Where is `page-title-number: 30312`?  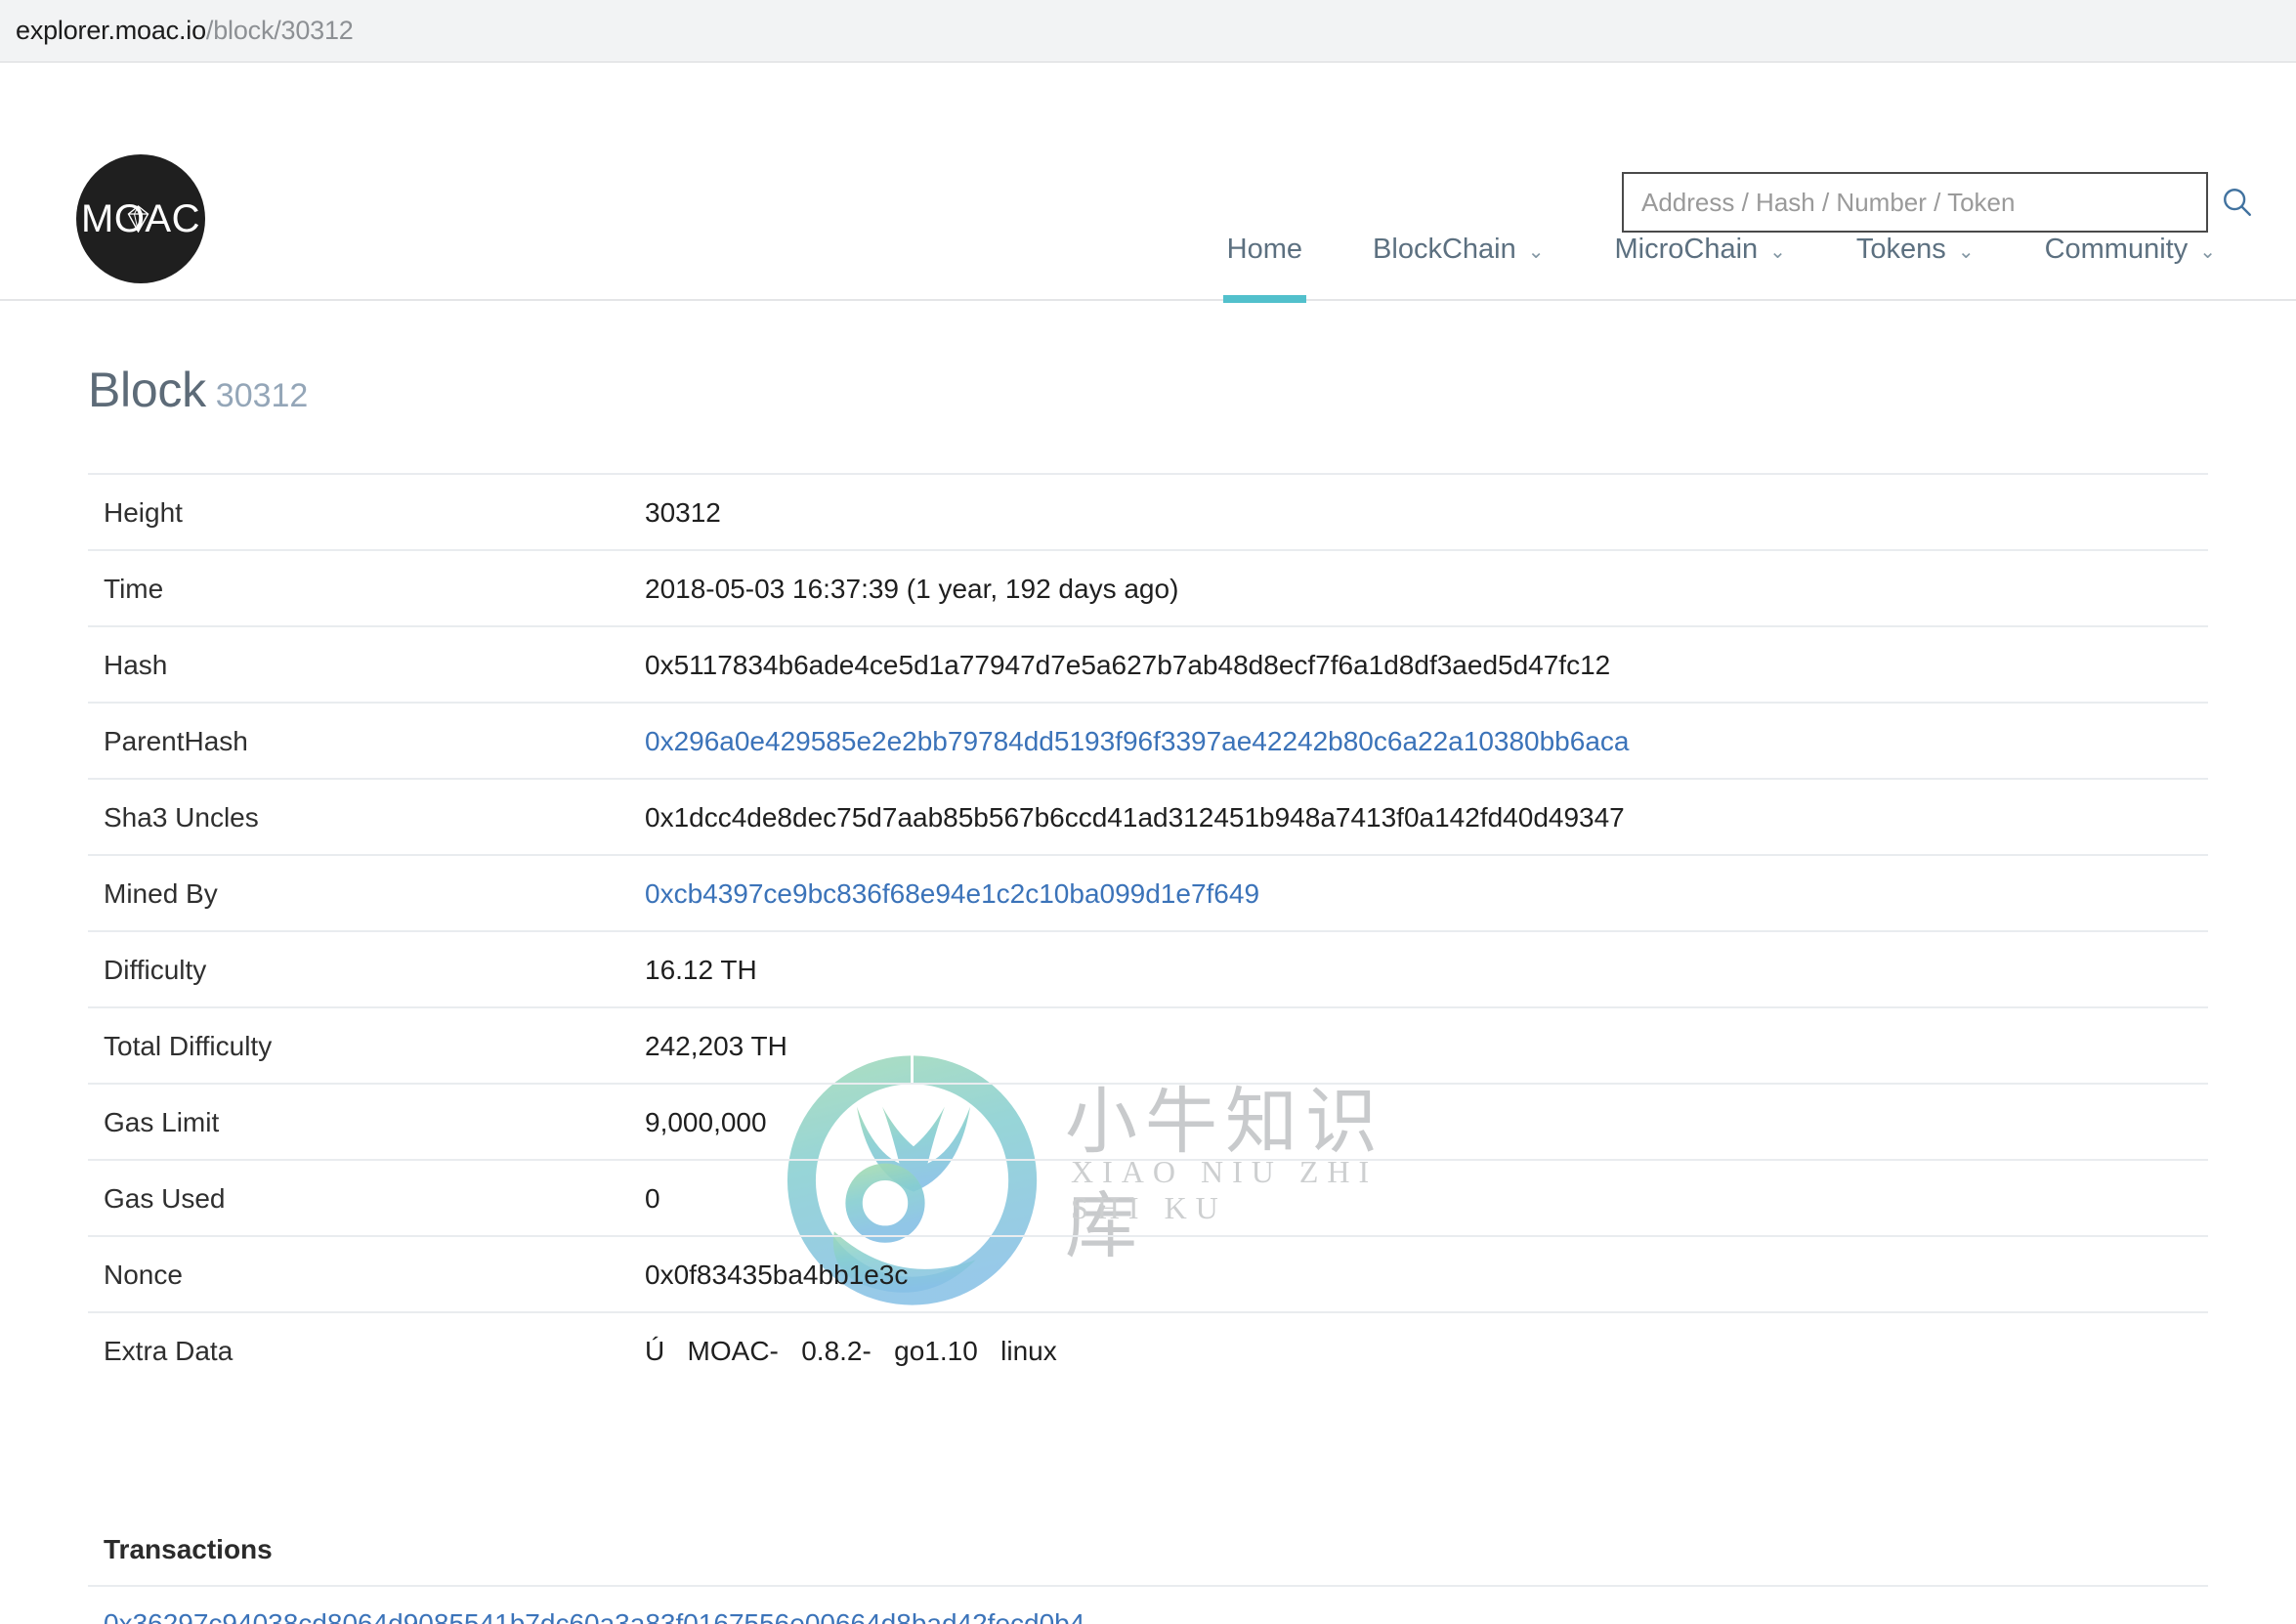 page-title-number: 30312 is located at coordinates (262, 396).